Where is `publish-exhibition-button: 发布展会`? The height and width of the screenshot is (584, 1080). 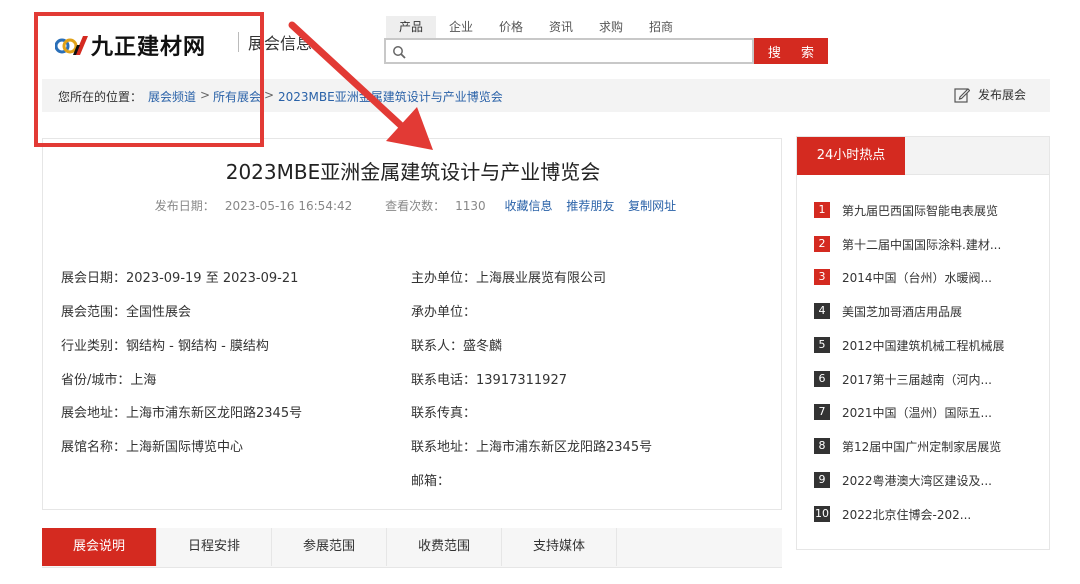
publish-exhibition-button: 发布展会 is located at coordinates (990, 94).